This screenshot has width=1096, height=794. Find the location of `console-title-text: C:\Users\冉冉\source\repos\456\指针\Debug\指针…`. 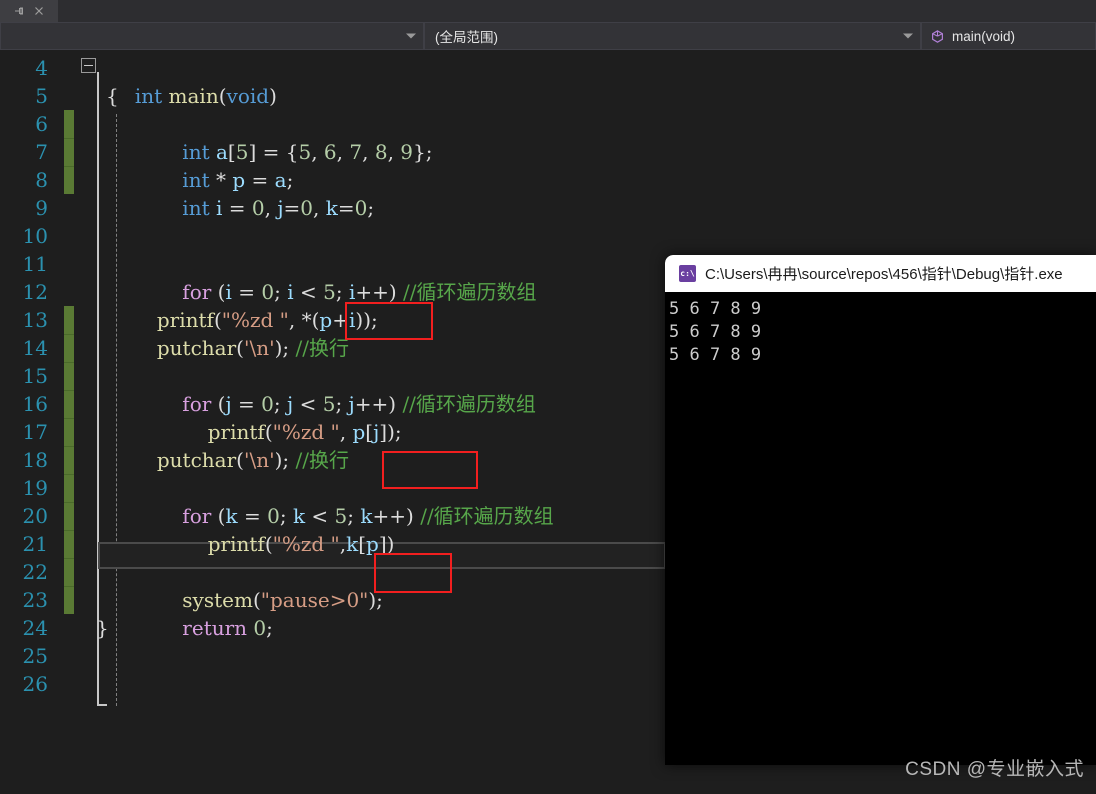

console-title-text: C:\Users\冉冉\source\repos\456\指针\Debug\指针… is located at coordinates (884, 274).